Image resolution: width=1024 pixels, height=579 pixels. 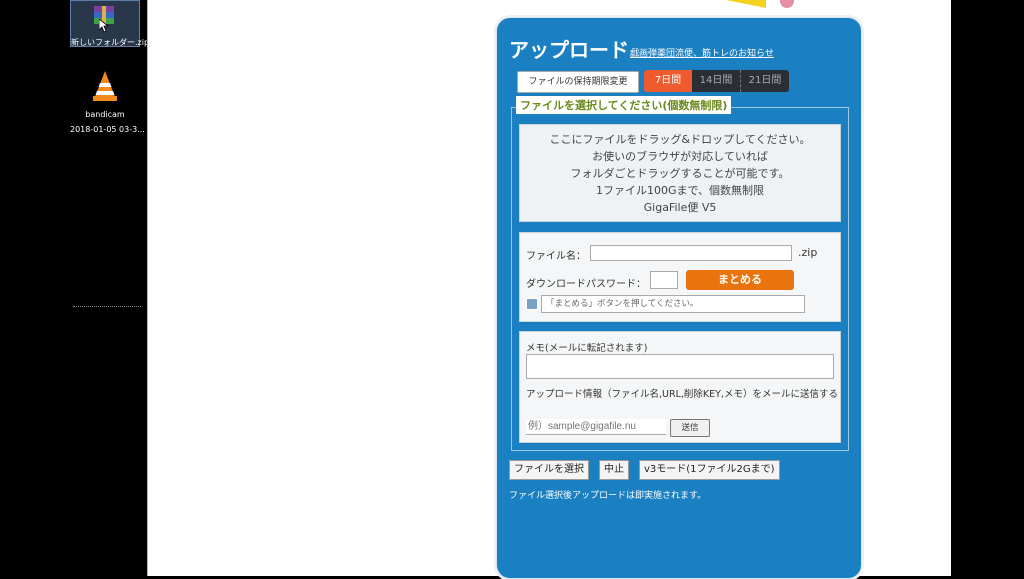 I want to click on memo-textarea, so click(x=680, y=366).